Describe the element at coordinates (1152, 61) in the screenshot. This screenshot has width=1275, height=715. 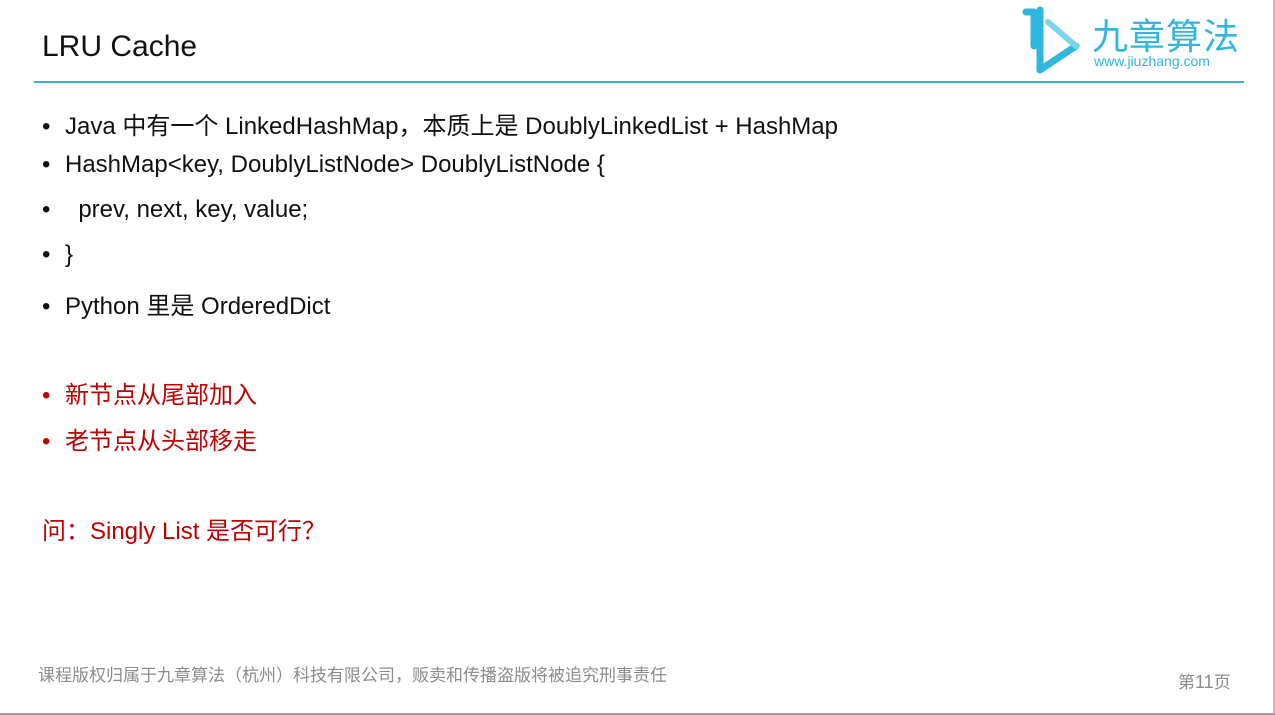
I see `logo-url: www.jiuzhang.com` at that location.